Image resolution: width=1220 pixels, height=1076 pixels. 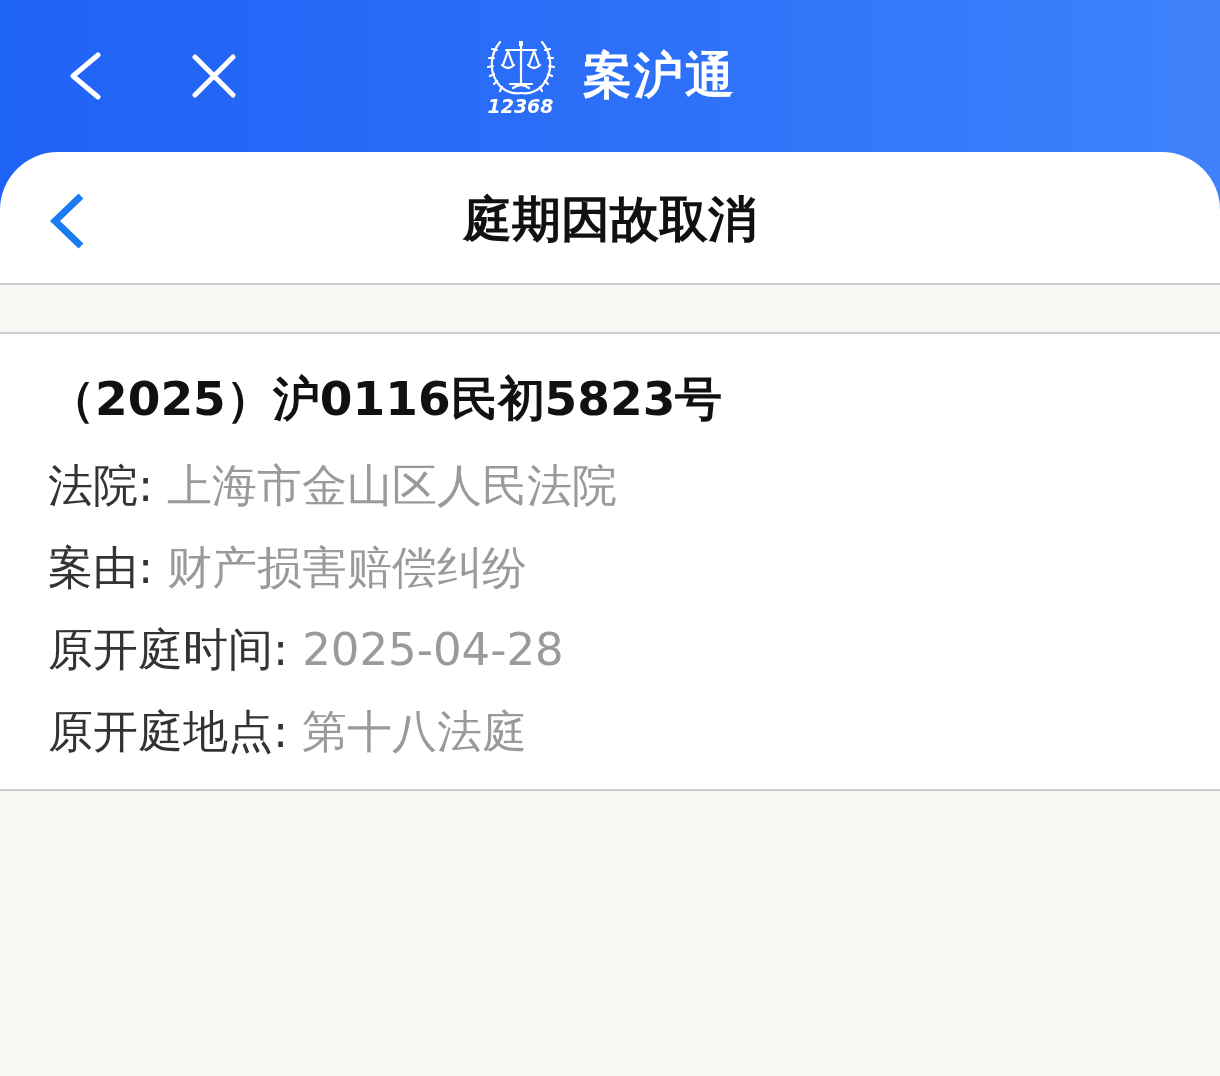 I want to click on page-title: 庭期因故取消, so click(x=610, y=219).